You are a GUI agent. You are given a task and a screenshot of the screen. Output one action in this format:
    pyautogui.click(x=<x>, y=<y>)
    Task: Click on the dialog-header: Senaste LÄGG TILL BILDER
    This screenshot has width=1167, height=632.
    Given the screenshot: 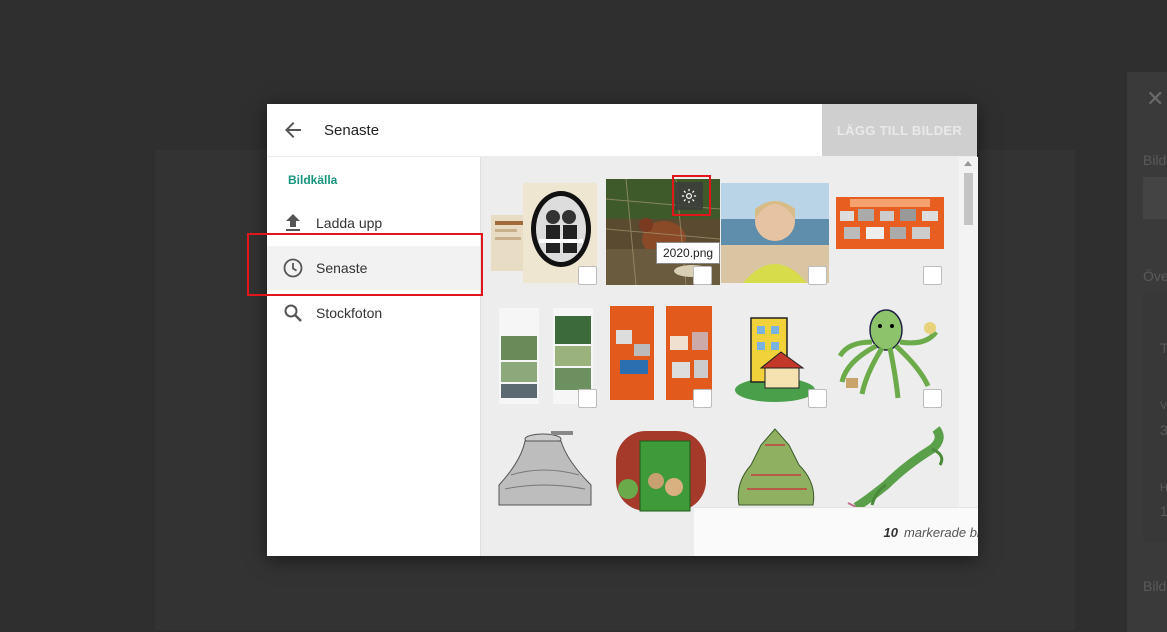 What is the action you would take?
    pyautogui.click(x=622, y=130)
    